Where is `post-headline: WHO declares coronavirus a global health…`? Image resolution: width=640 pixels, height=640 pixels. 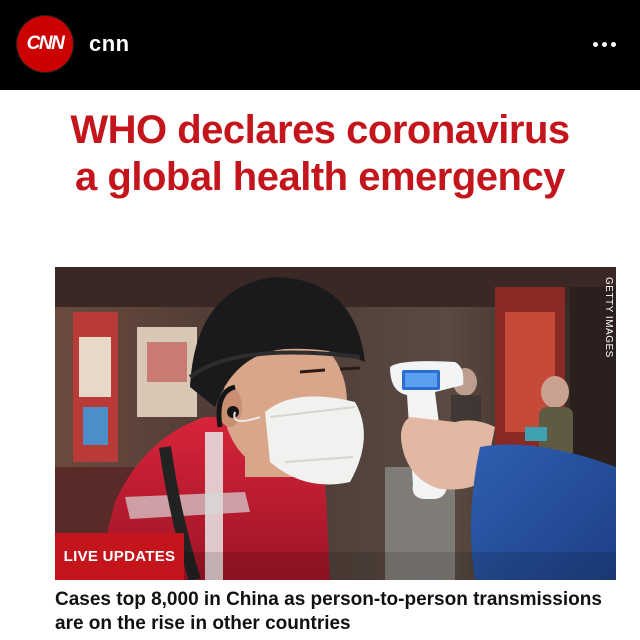 post-headline: WHO declares coronavirus a global health… is located at coordinates (320, 153).